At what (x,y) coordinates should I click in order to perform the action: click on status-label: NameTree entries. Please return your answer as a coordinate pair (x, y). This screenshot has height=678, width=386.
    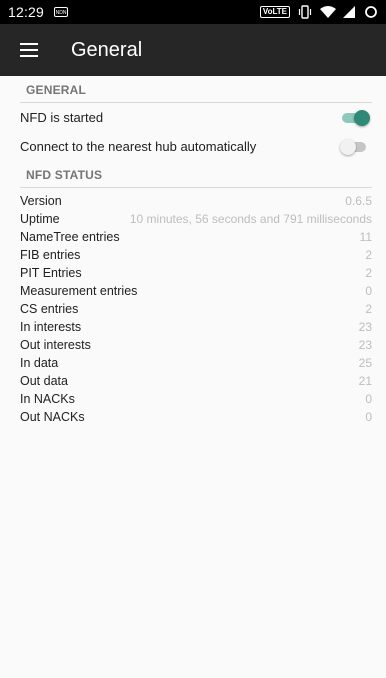
    Looking at the image, I should click on (70, 237).